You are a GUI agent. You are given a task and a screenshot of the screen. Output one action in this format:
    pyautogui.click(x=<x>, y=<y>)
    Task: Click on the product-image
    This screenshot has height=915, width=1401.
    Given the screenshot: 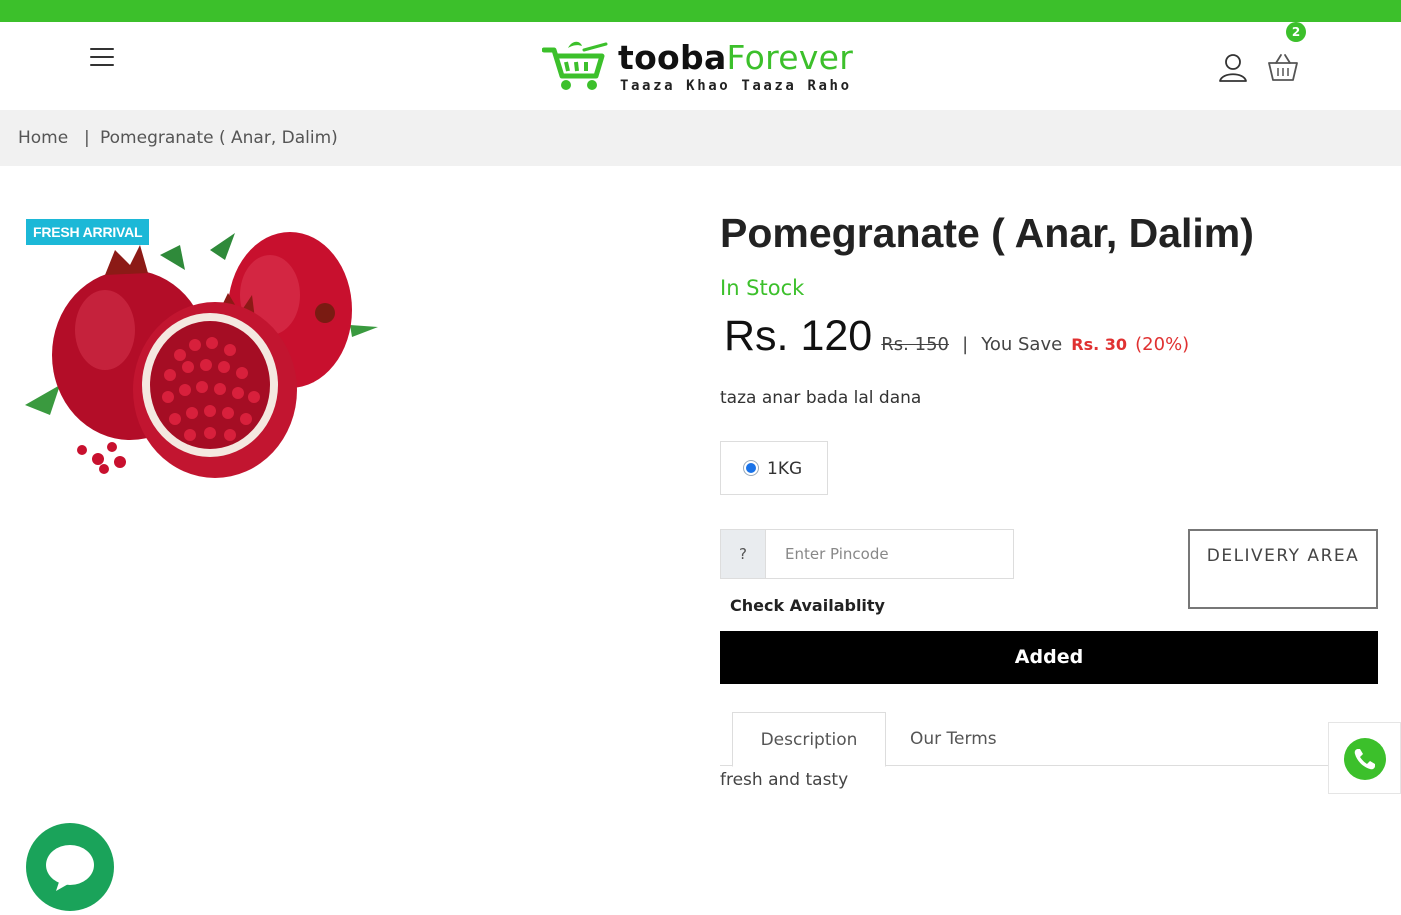 What is the action you would take?
    pyautogui.click(x=205, y=352)
    